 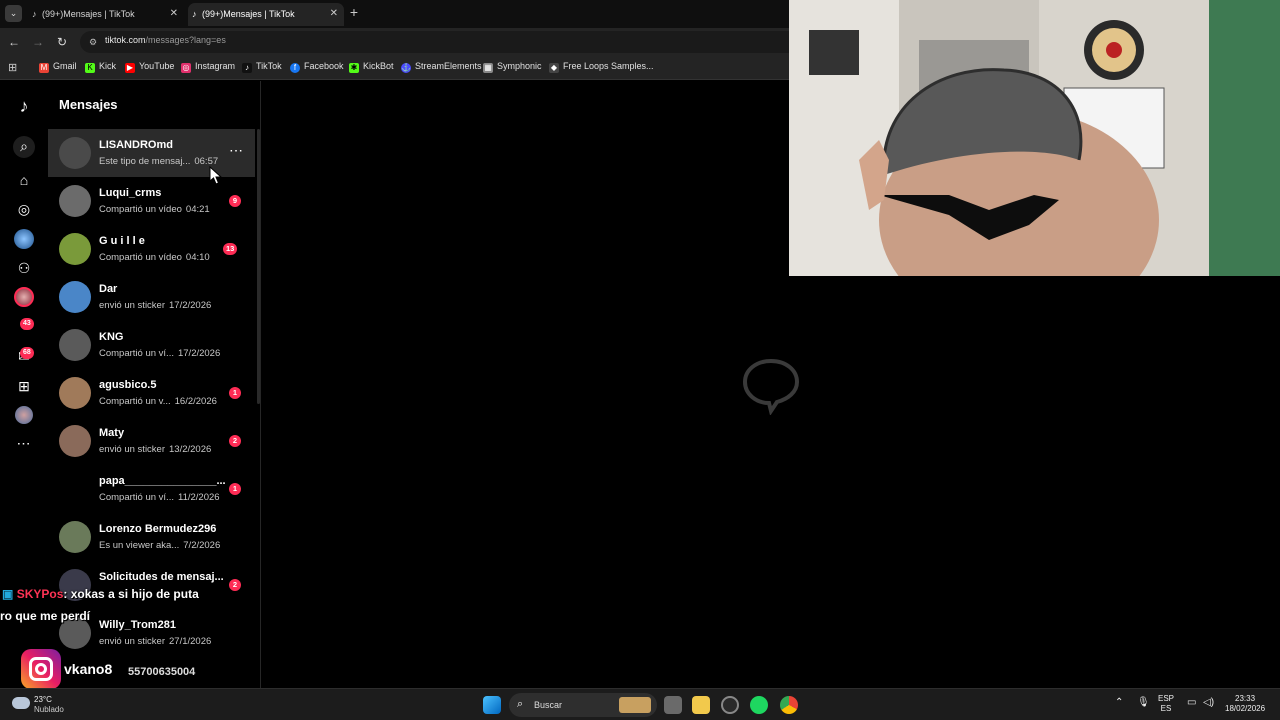 I want to click on conversation-time: 27/1/2026, so click(x=190, y=641).